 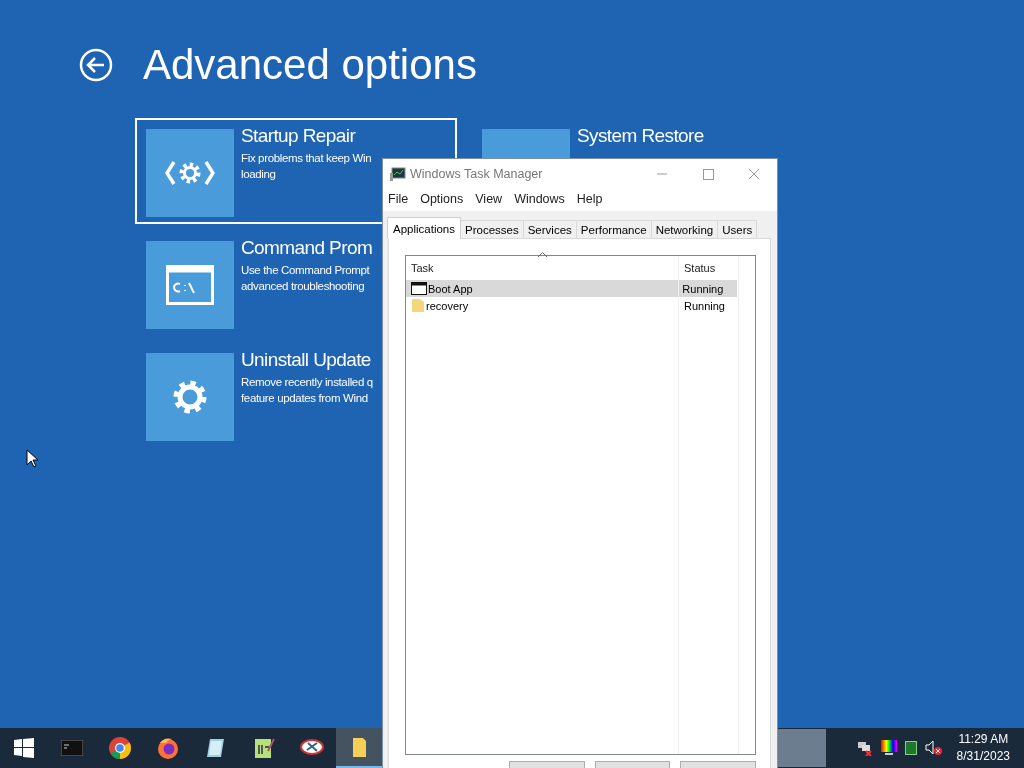 What do you see at coordinates (983, 739) in the screenshot?
I see `clock-time: 11:29 AM` at bounding box center [983, 739].